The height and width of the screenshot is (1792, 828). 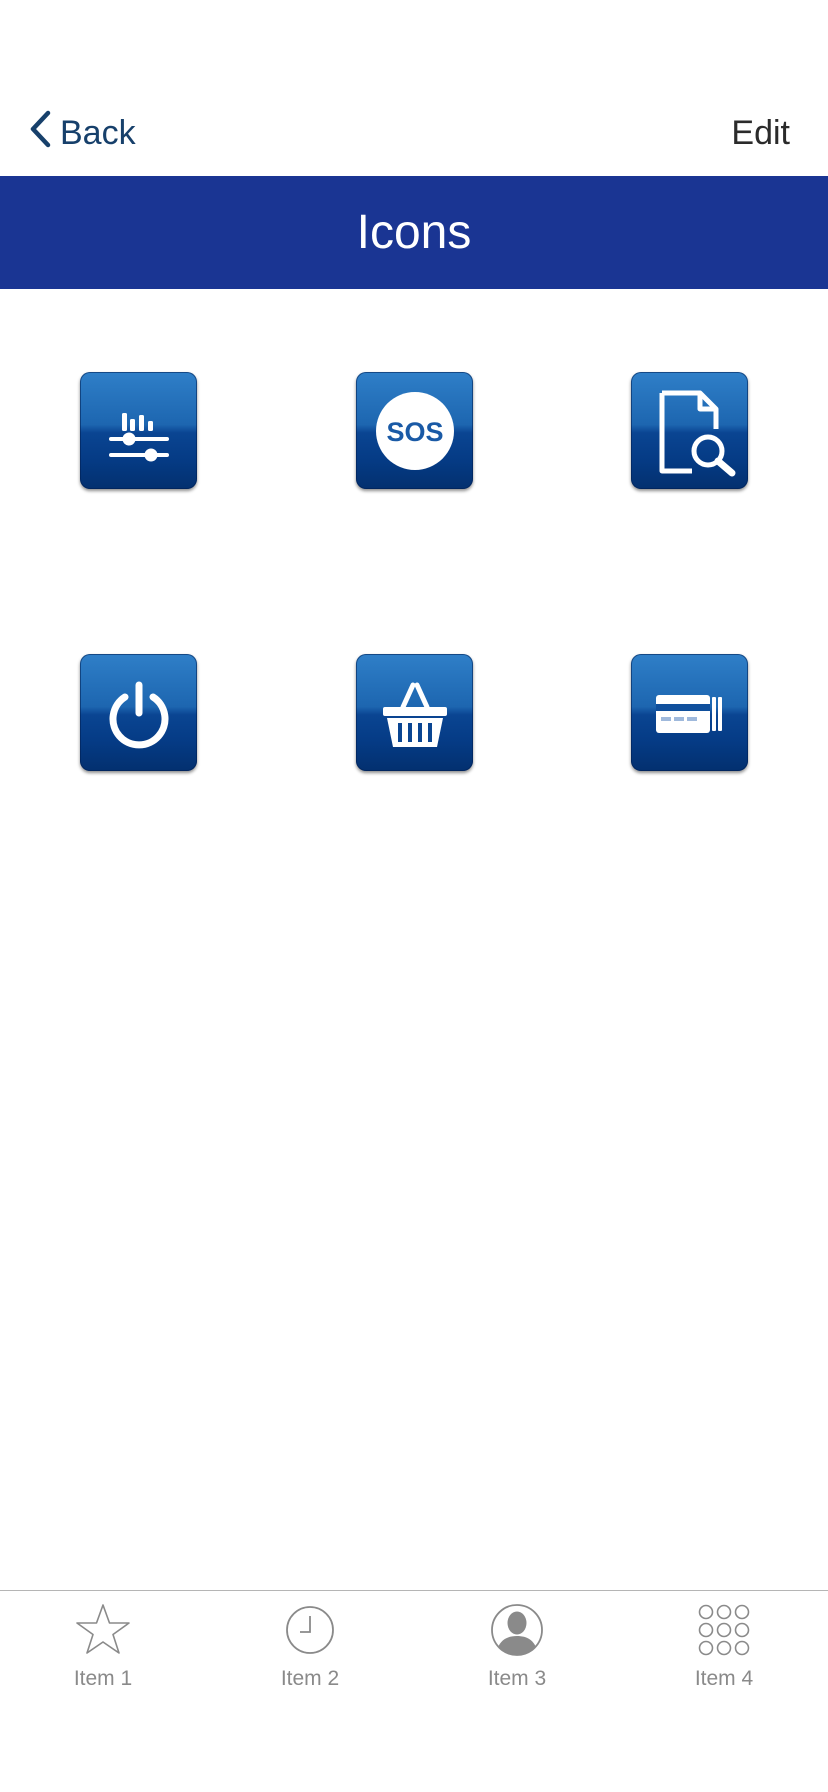 I want to click on tab-label: Item 3, so click(x=517, y=1678).